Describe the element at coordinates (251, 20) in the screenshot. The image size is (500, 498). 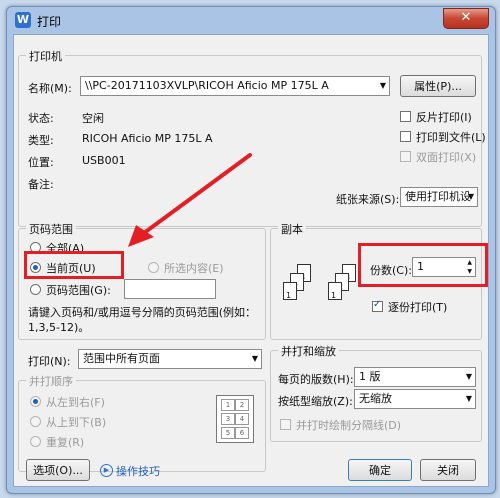
I see `title-bar: W 打印 ✕` at that location.